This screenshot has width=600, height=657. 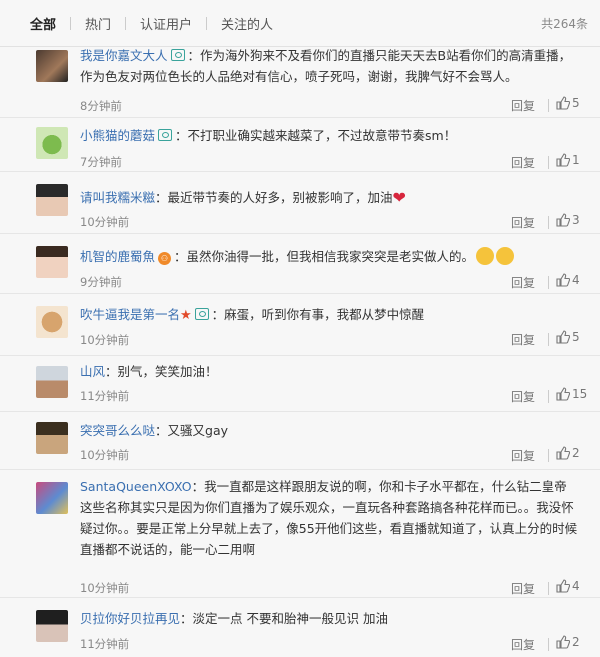 What do you see at coordinates (576, 160) in the screenshot?
I see `like-count: 1` at bounding box center [576, 160].